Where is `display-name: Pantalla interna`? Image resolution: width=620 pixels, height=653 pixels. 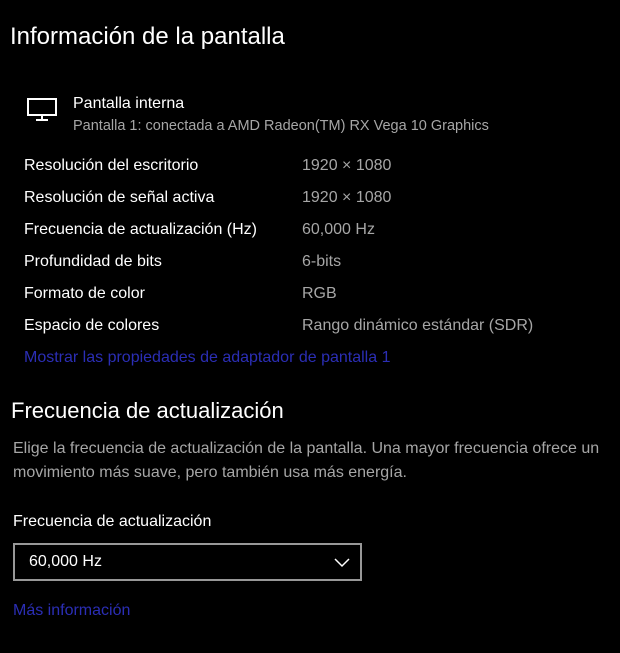
display-name: Pantalla interna is located at coordinates (129, 103).